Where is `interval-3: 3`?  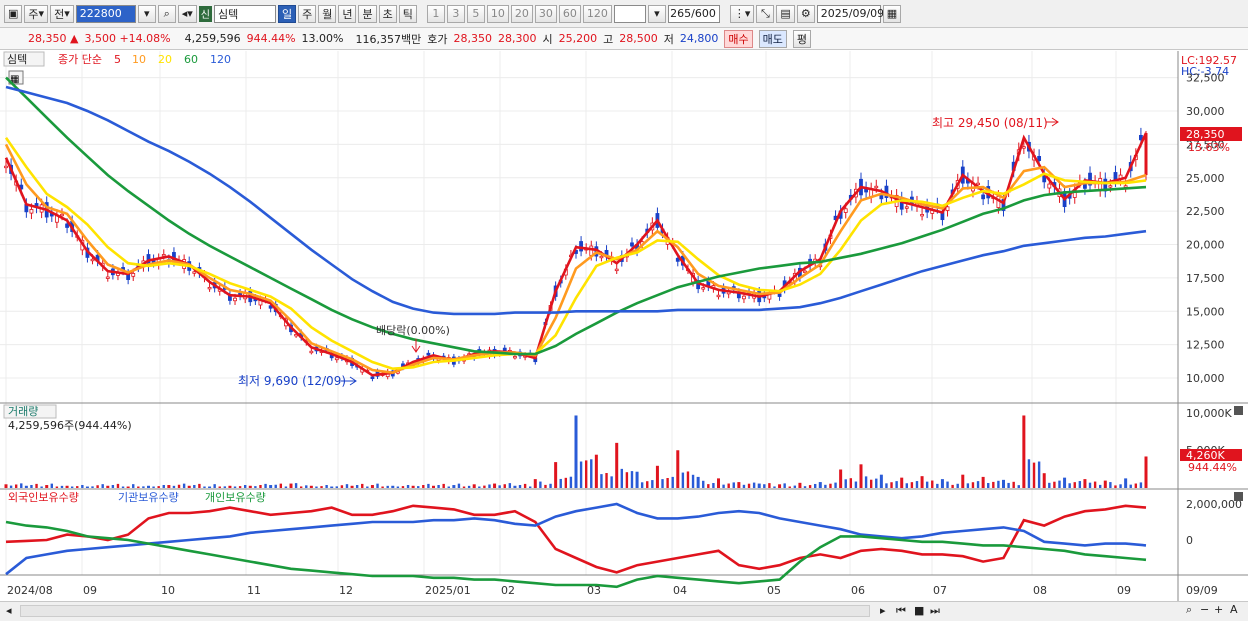 interval-3: 3 is located at coordinates (455, 13).